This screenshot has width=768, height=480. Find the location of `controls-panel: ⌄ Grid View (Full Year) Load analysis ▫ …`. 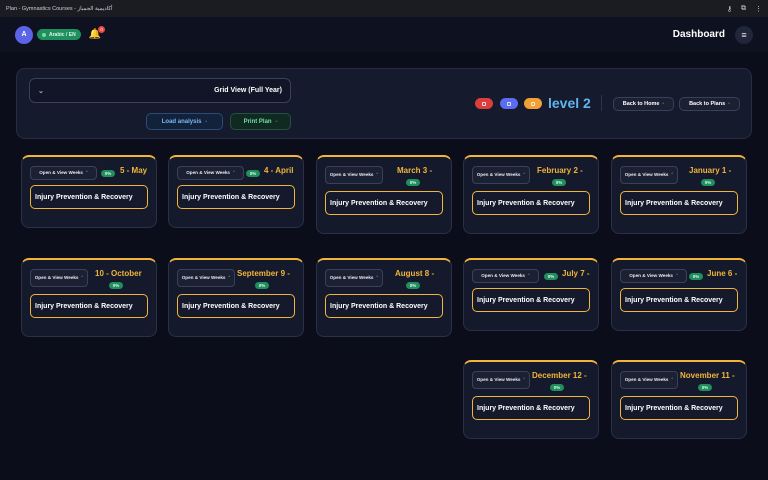

controls-panel: ⌄ Grid View (Full Year) Load analysis ▫ … is located at coordinates (384, 103).